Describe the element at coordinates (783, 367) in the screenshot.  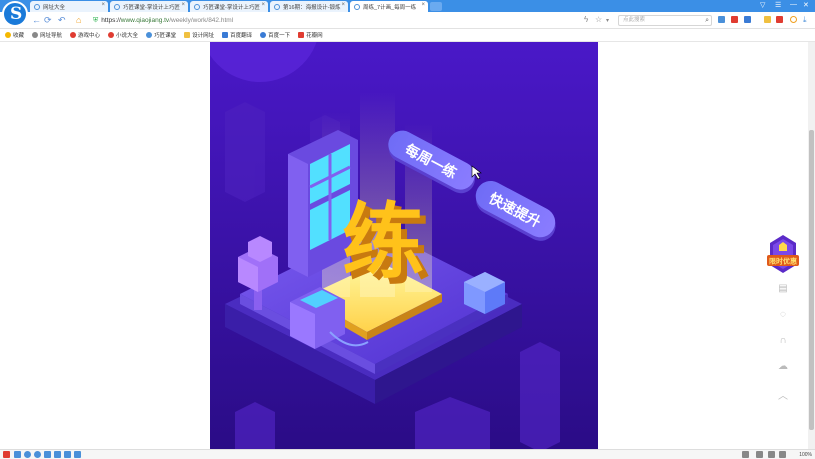
I see `cloud-icon: ☁` at that location.